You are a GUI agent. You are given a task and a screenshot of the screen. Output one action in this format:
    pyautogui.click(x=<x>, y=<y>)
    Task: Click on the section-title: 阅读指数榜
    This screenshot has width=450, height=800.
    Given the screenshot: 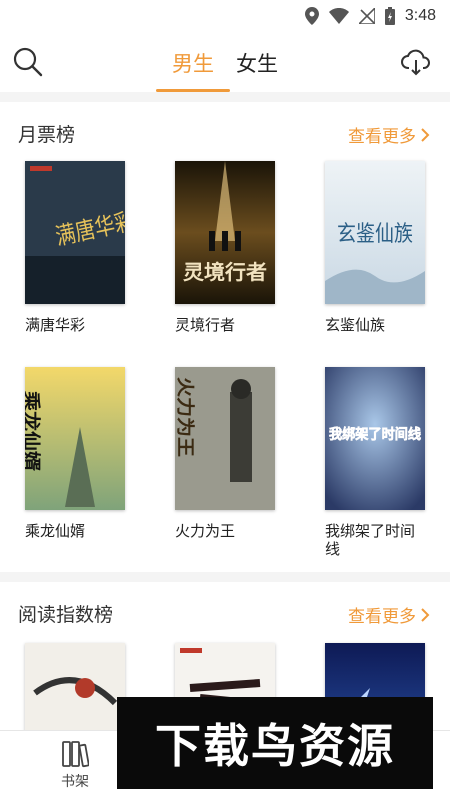 What is the action you would take?
    pyautogui.click(x=66, y=615)
    